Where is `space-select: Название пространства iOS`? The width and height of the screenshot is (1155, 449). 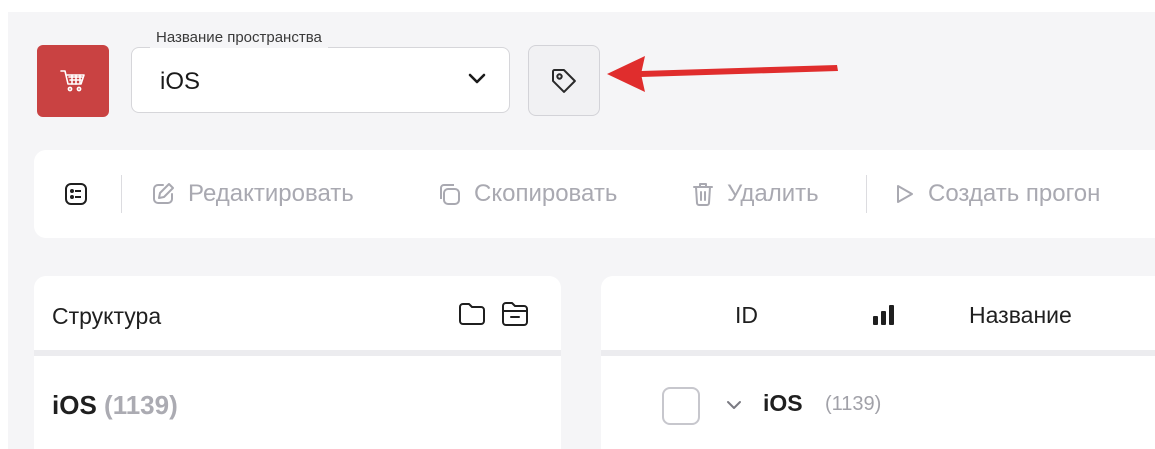 space-select: Название пространства iOS is located at coordinates (320, 70).